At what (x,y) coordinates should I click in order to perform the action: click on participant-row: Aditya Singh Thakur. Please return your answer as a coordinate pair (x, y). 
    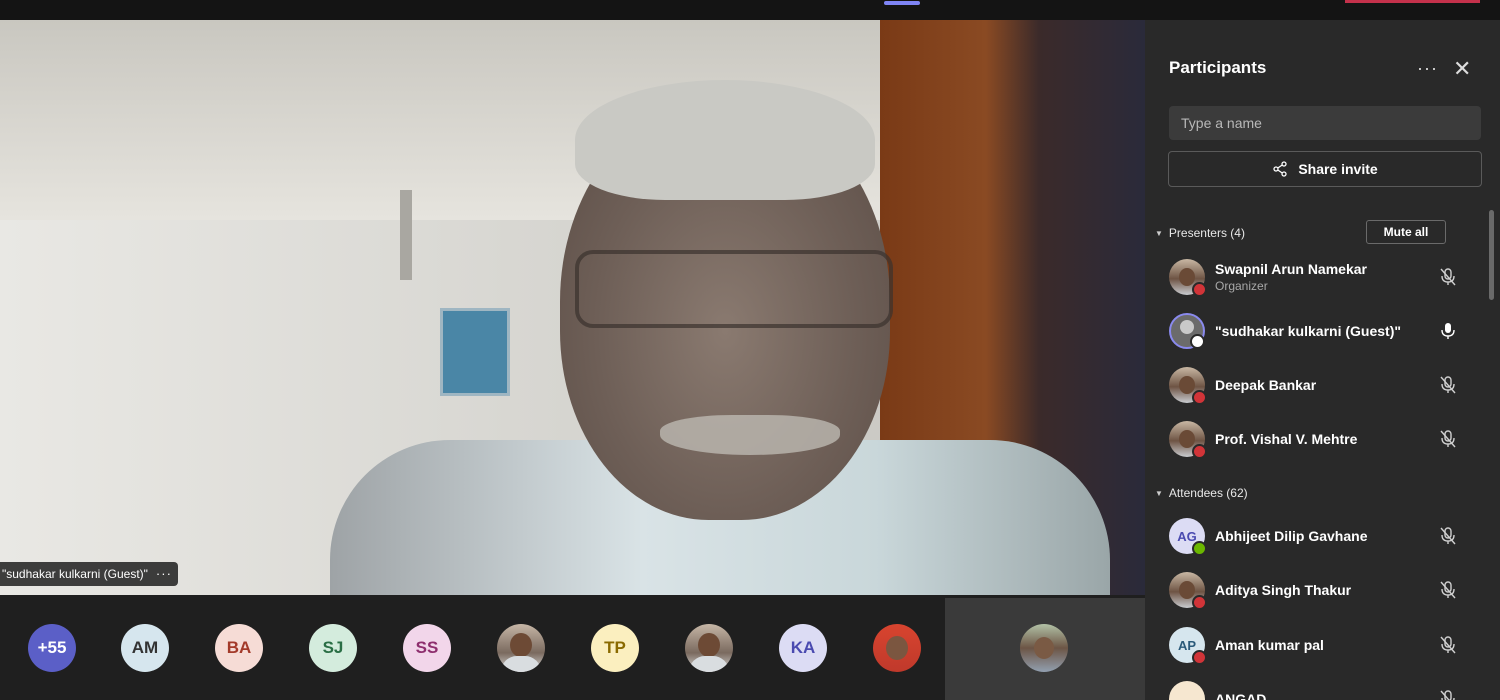
    Looking at the image, I should click on (1329, 590).